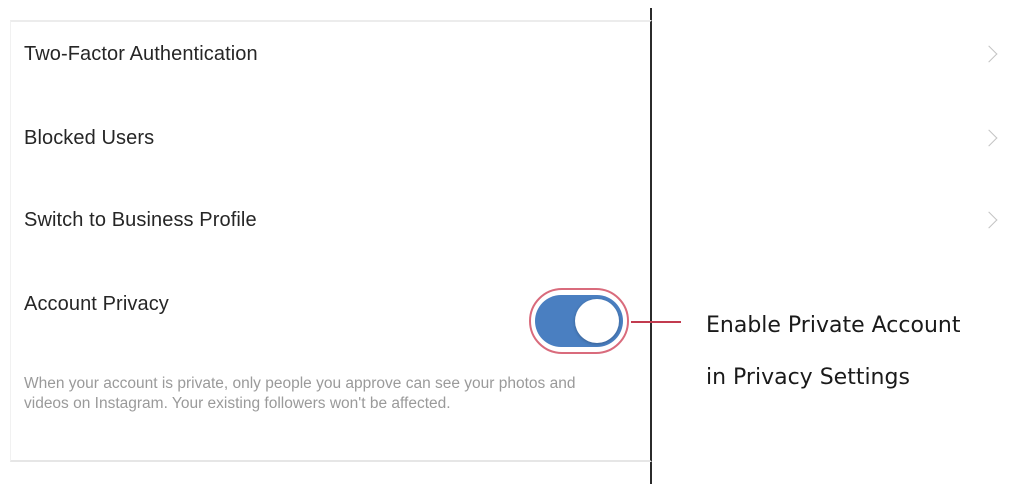  Describe the element at coordinates (89, 137) in the screenshot. I see `settings-item-label: Blocked Users` at that location.